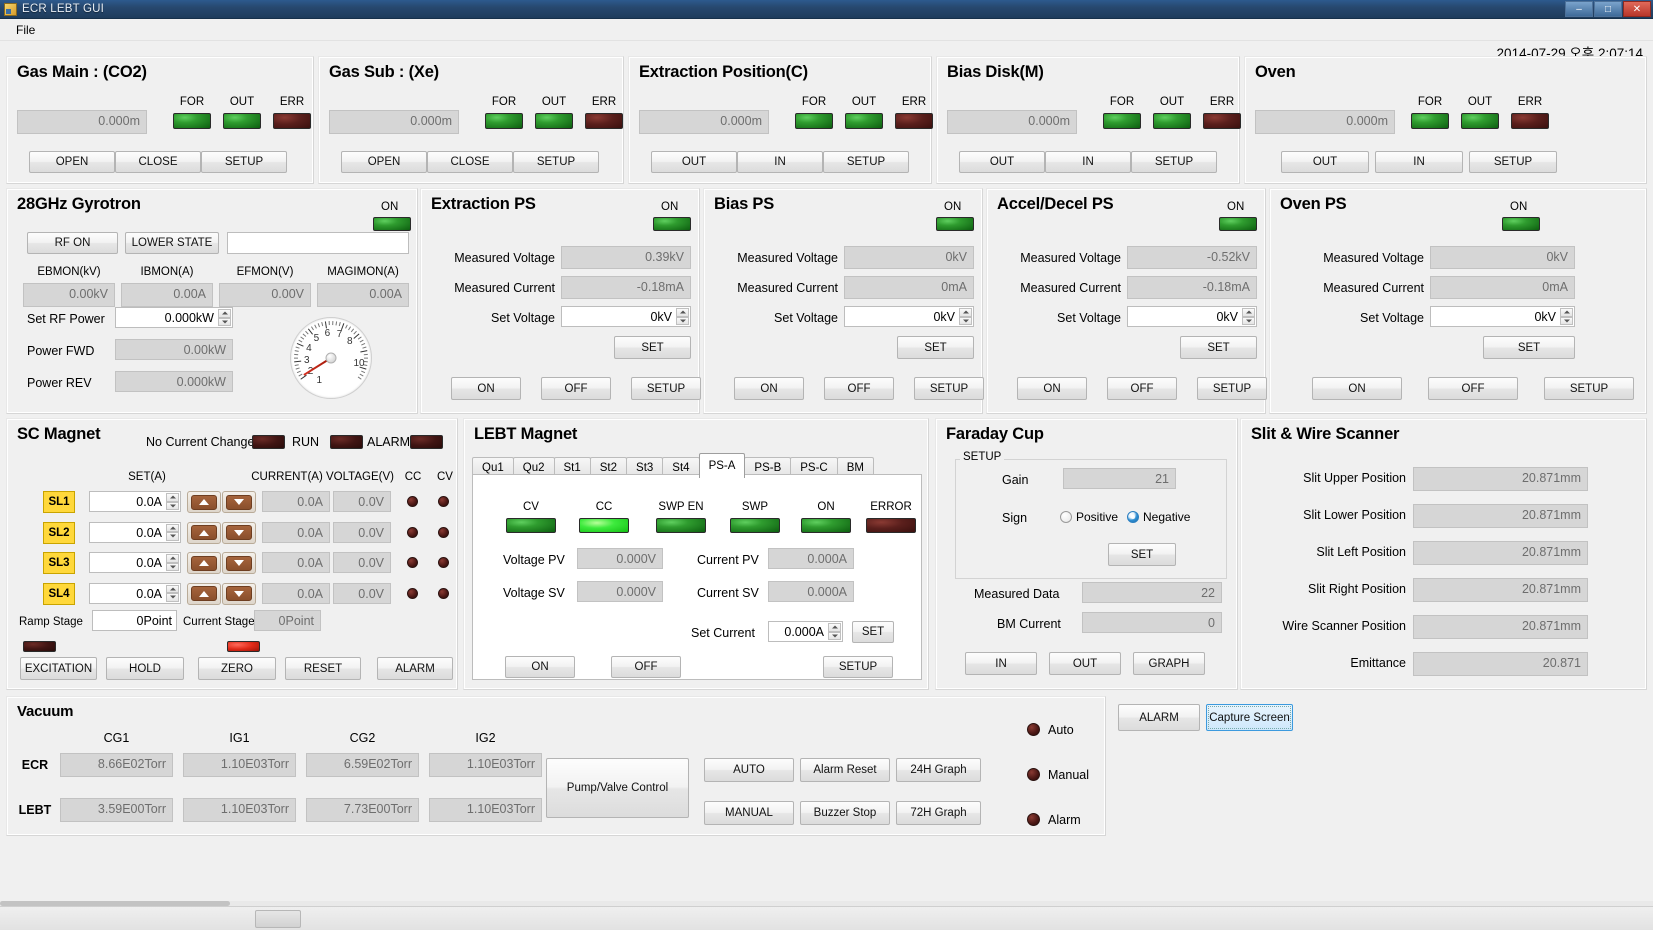  Describe the element at coordinates (1142, 388) in the screenshot. I see `ps-button-2-1: OFF` at that location.